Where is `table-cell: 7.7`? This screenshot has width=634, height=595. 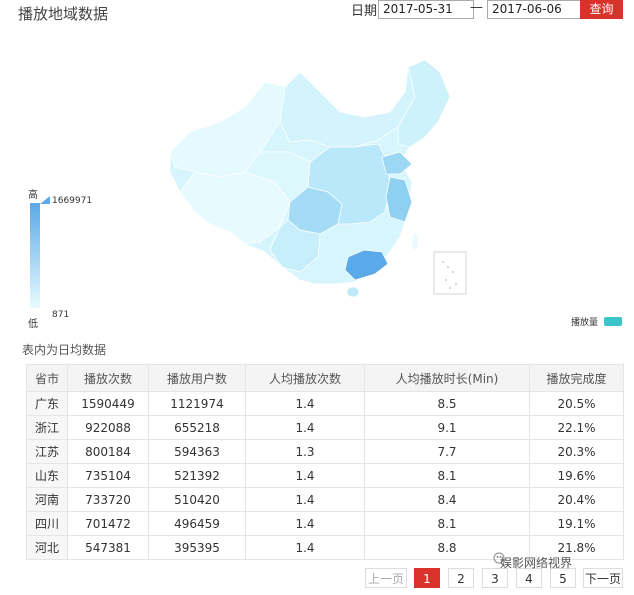
table-cell: 7.7 is located at coordinates (447, 451).